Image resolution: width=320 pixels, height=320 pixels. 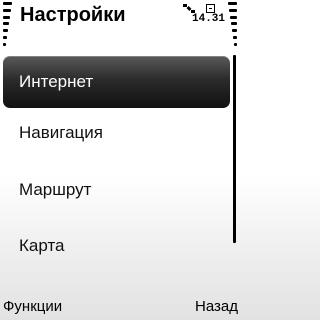 I want to click on back-softkey: Назад, so click(x=216, y=306).